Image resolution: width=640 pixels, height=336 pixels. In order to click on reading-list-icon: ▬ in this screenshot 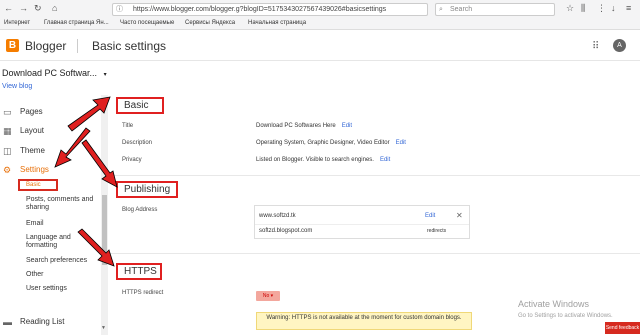, I will do `click(7, 322)`.